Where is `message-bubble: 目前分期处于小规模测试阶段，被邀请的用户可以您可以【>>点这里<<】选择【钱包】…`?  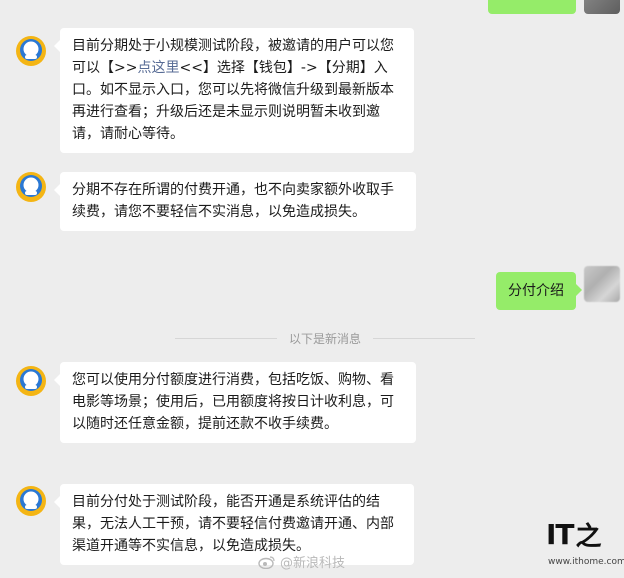 message-bubble: 目前分期处于小规模测试阶段，被邀请的用户可以您可以【>>点这里<<】选择【钱包】… is located at coordinates (234, 90).